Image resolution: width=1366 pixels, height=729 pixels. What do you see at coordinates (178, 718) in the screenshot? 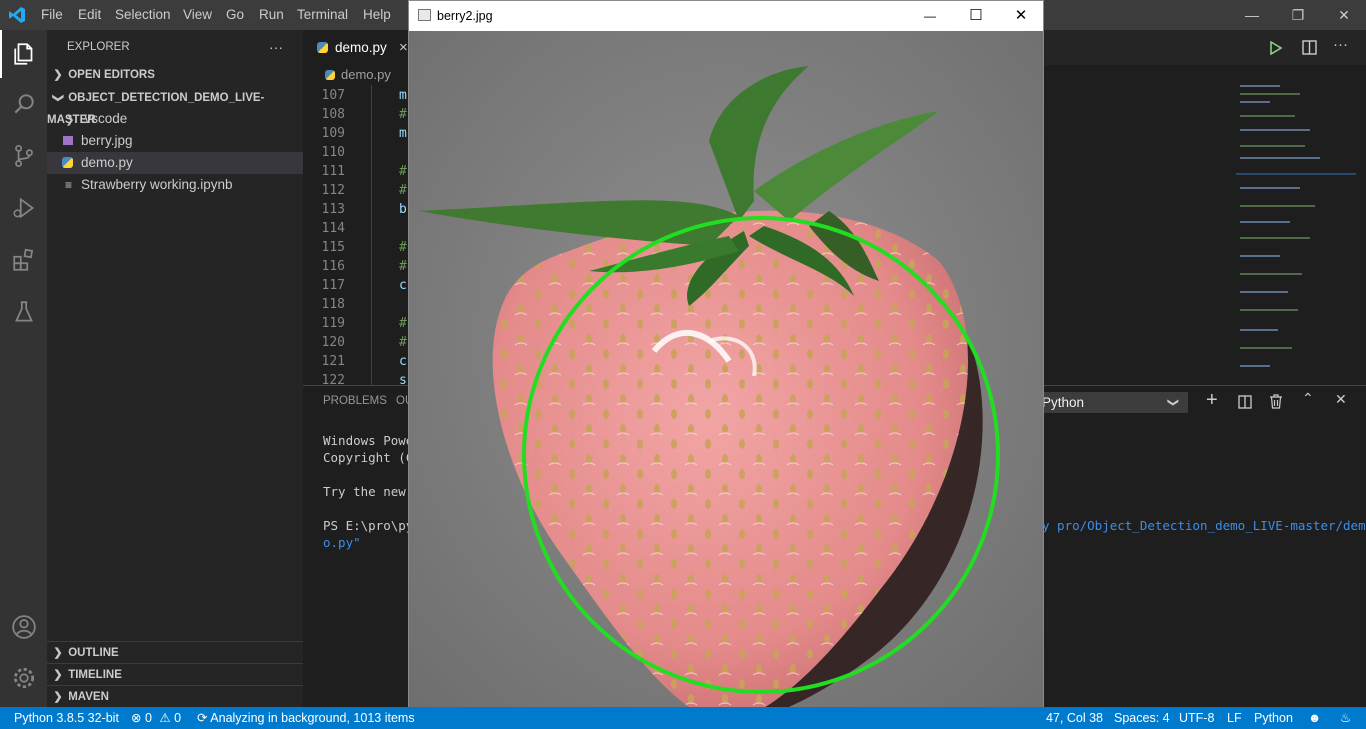
I see `warning-count: 0` at bounding box center [178, 718].